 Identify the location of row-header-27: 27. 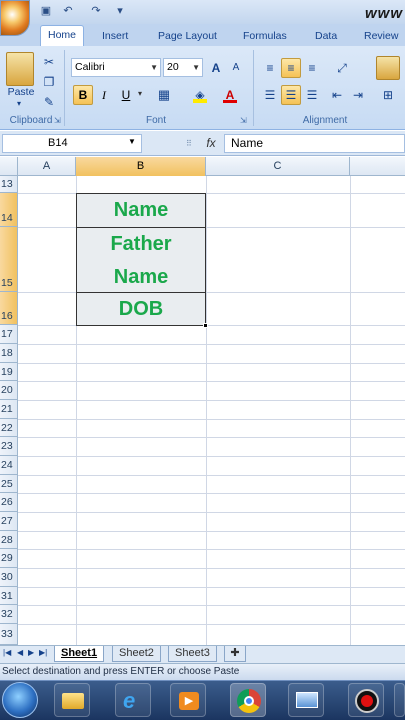
(9, 521).